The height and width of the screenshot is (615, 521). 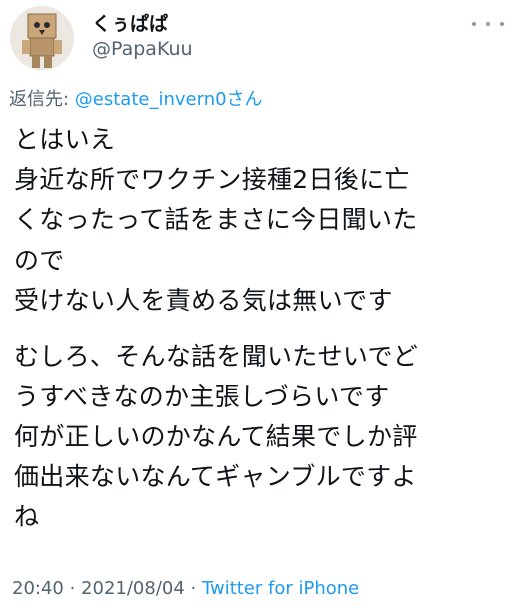 I want to click on reply-label: 返信先:, so click(x=42, y=99).